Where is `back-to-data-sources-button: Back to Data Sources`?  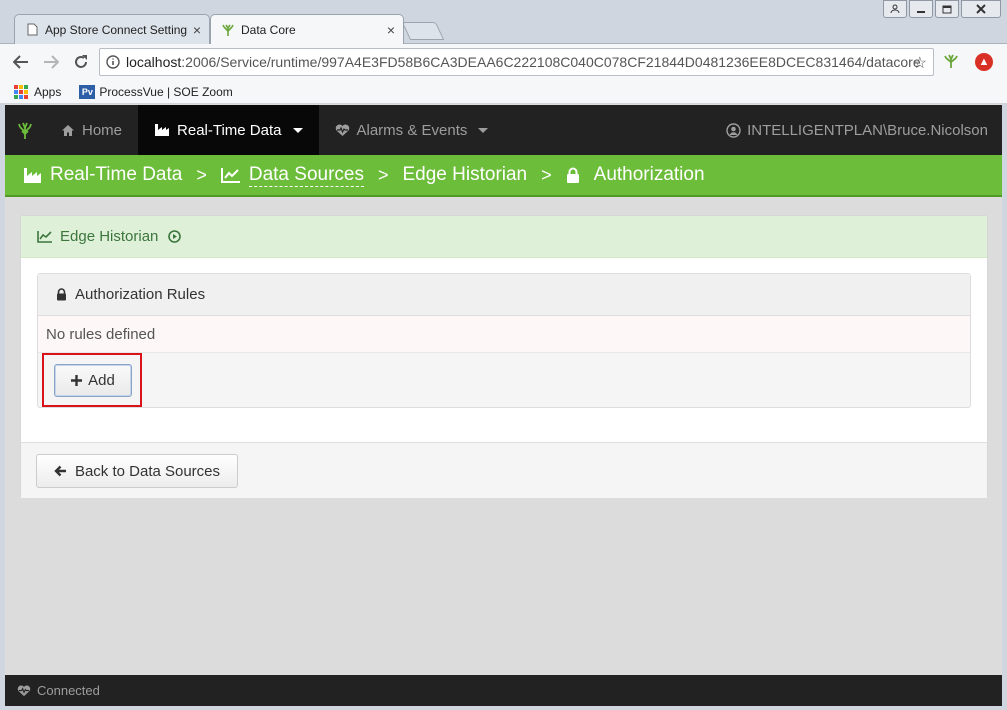 back-to-data-sources-button: Back to Data Sources is located at coordinates (137, 471).